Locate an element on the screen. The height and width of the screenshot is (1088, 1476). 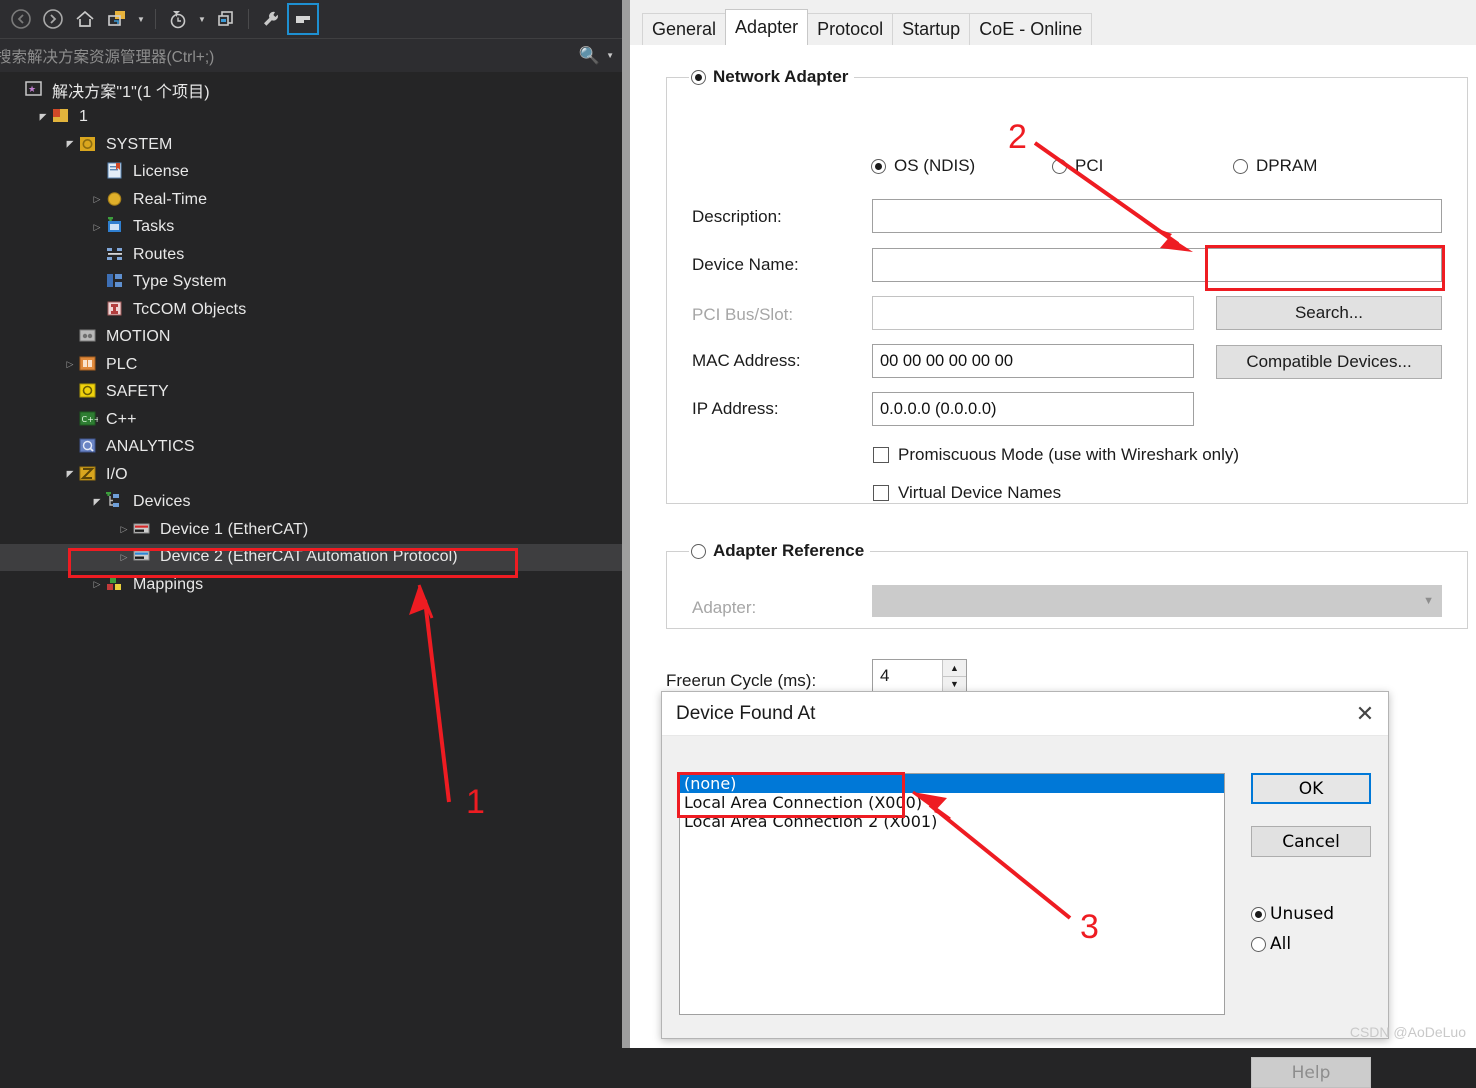
back-icon is located at coordinates (21, 19).